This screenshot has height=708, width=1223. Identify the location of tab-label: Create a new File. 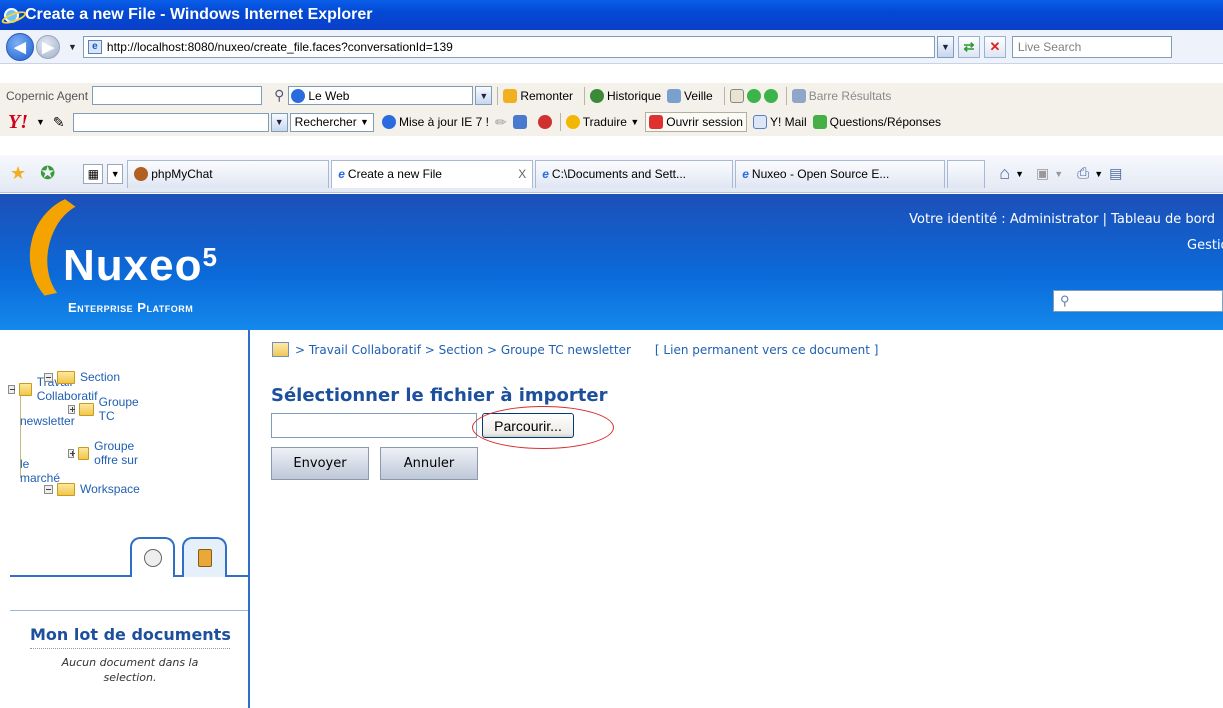
(394, 174).